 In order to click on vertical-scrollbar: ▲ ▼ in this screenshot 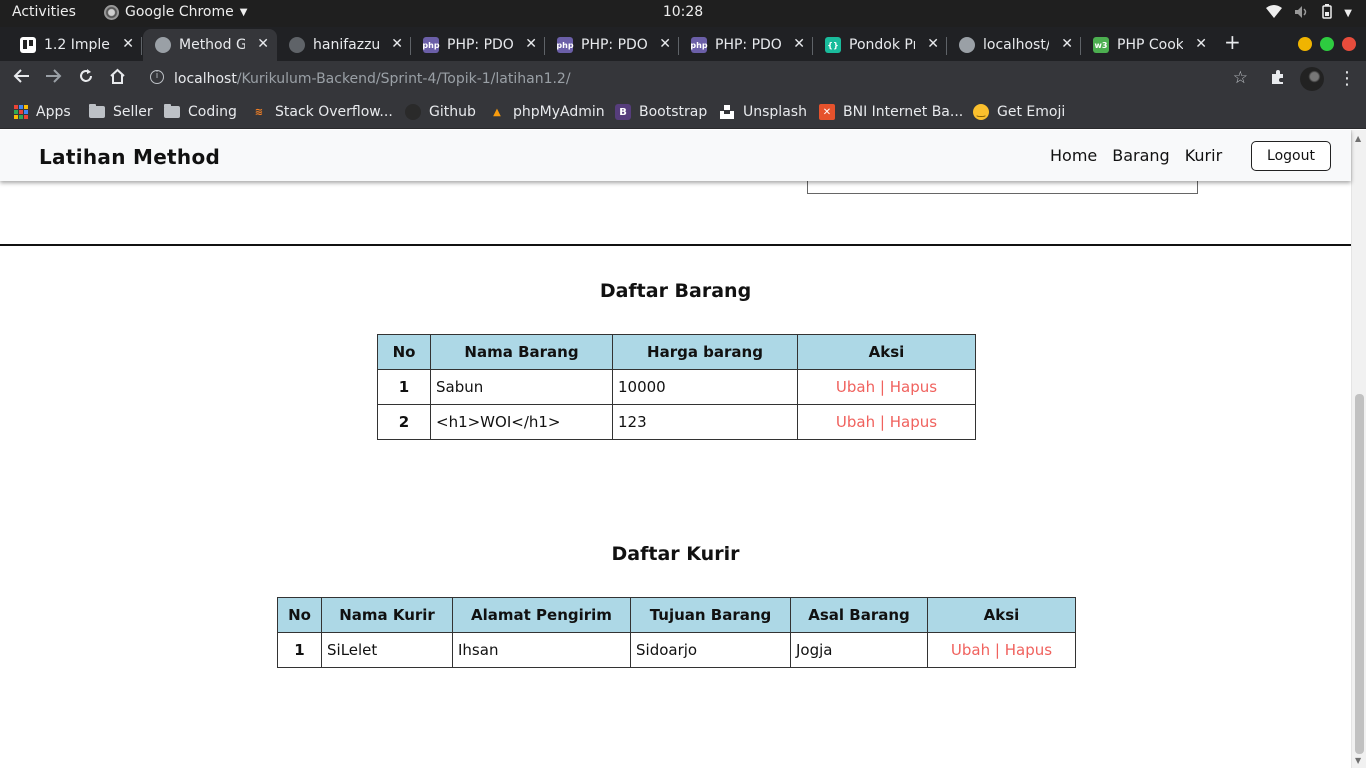, I will do `click(1358, 449)`.